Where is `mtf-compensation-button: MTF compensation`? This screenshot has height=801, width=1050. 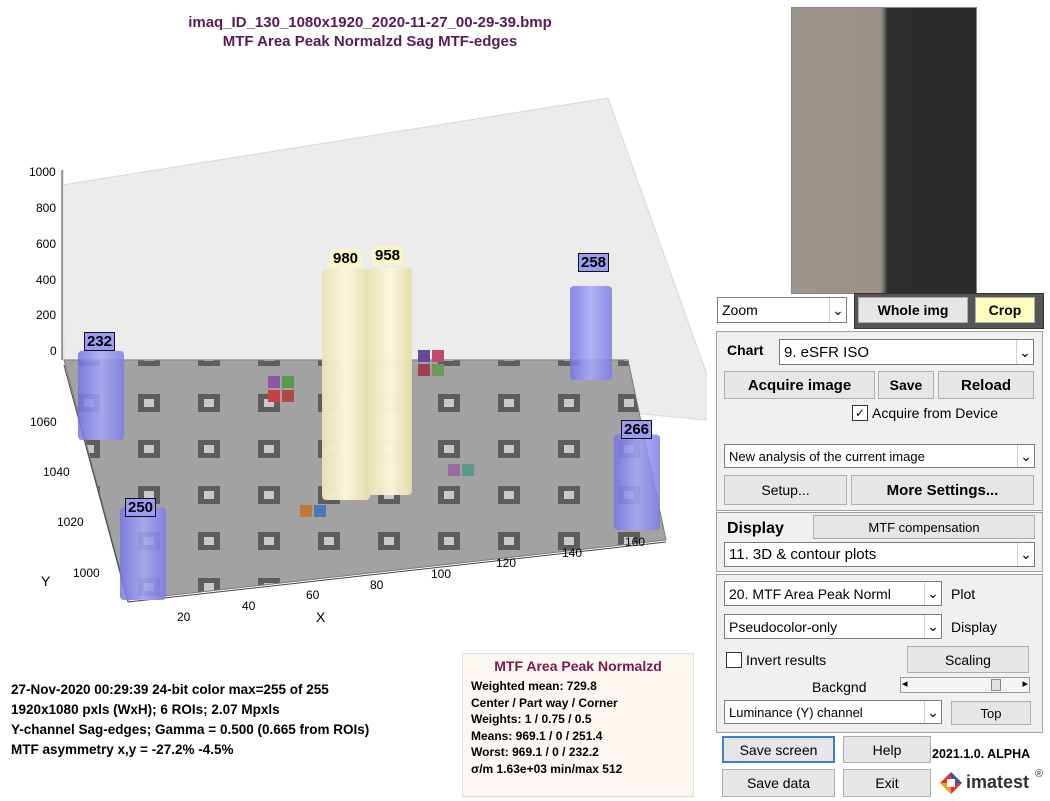 mtf-compensation-button: MTF compensation is located at coordinates (924, 527).